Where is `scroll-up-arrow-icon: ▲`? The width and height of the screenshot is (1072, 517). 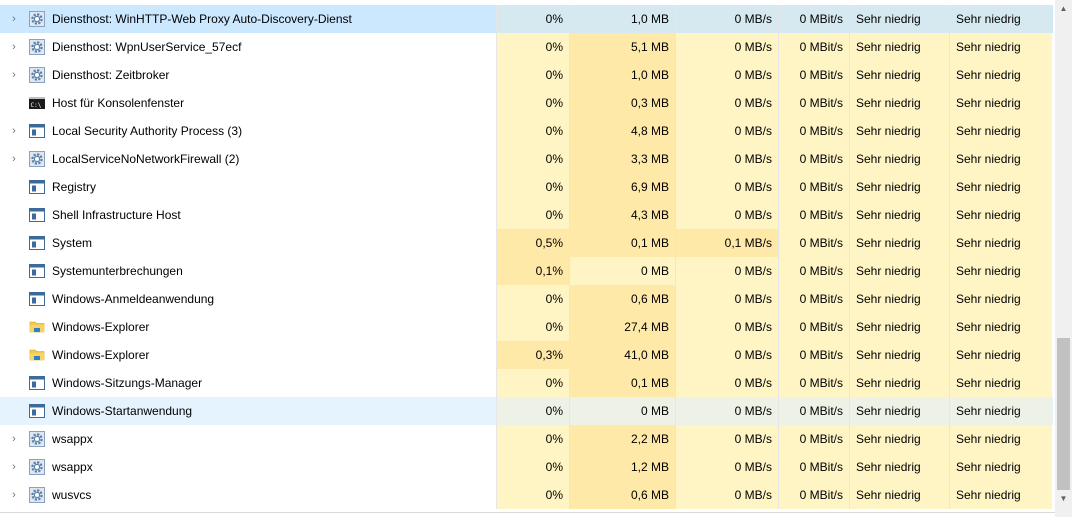
scroll-up-arrow-icon: ▲ is located at coordinates (1063, 8).